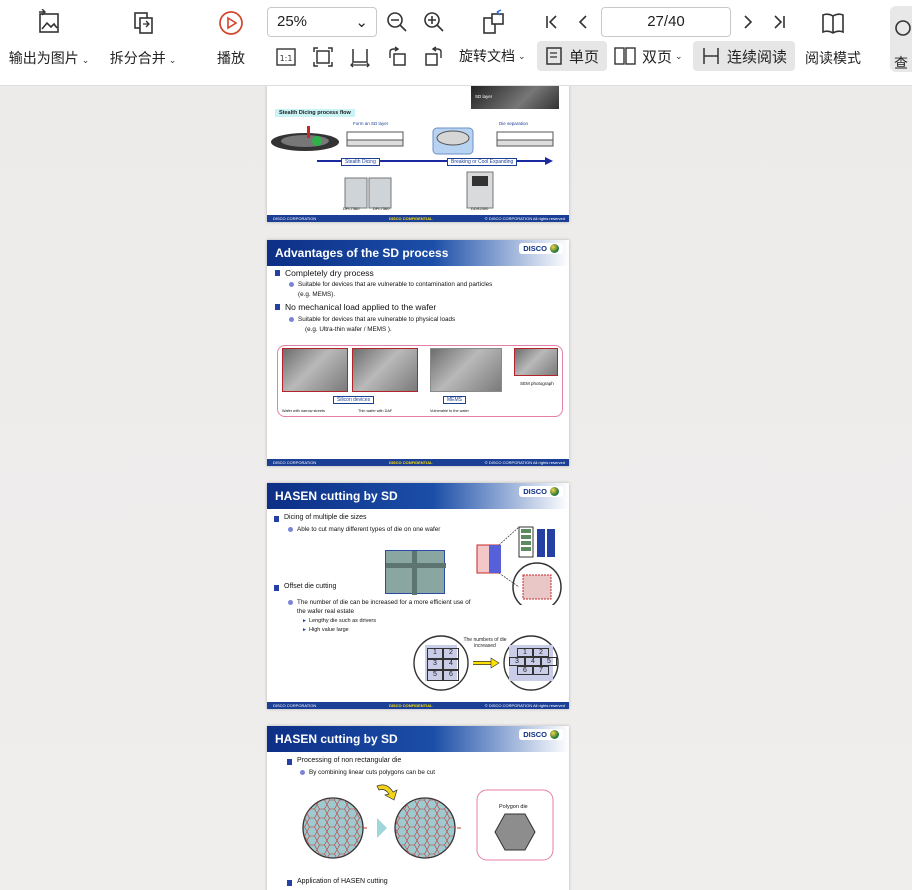 The height and width of the screenshot is (890, 912). Describe the element at coordinates (315, 113) in the screenshot. I see `flow-title: Stealth Dicing process flow` at that location.